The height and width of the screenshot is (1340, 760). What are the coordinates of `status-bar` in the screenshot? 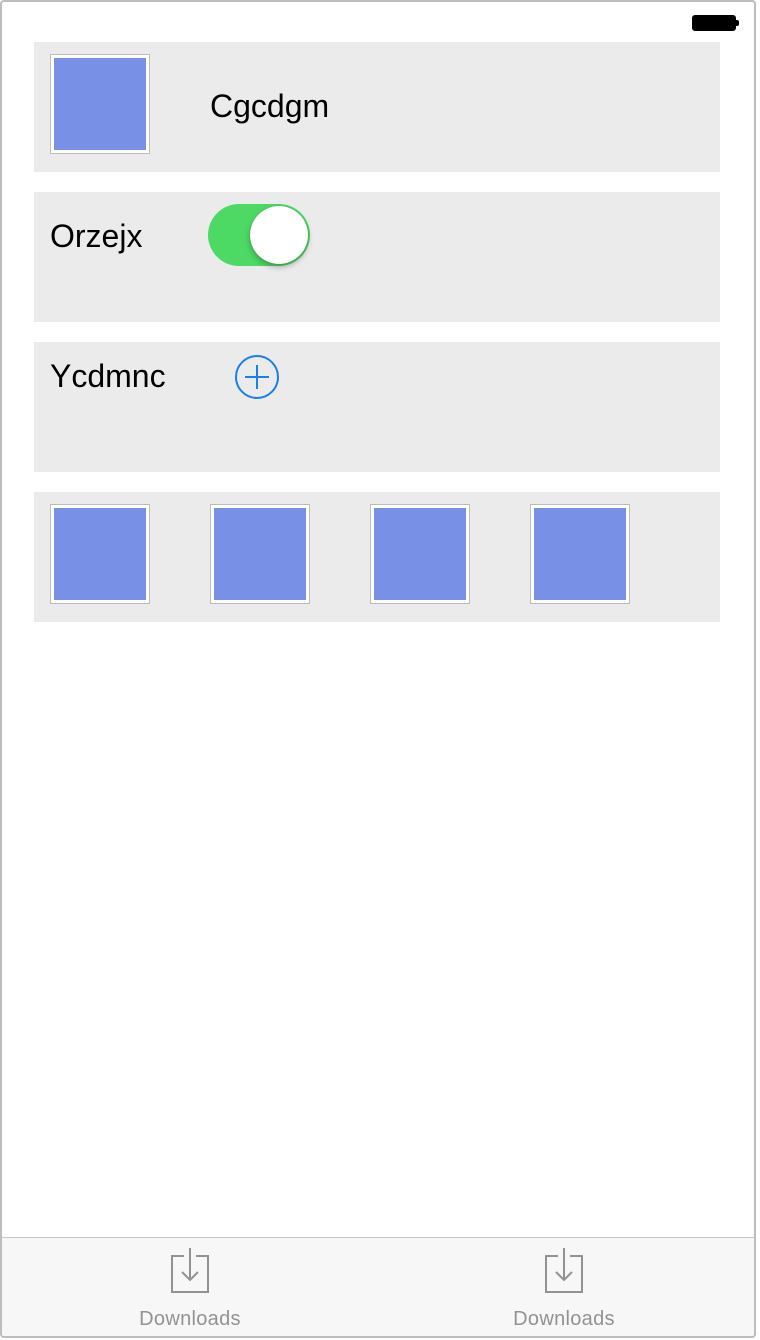 It's located at (378, 22).